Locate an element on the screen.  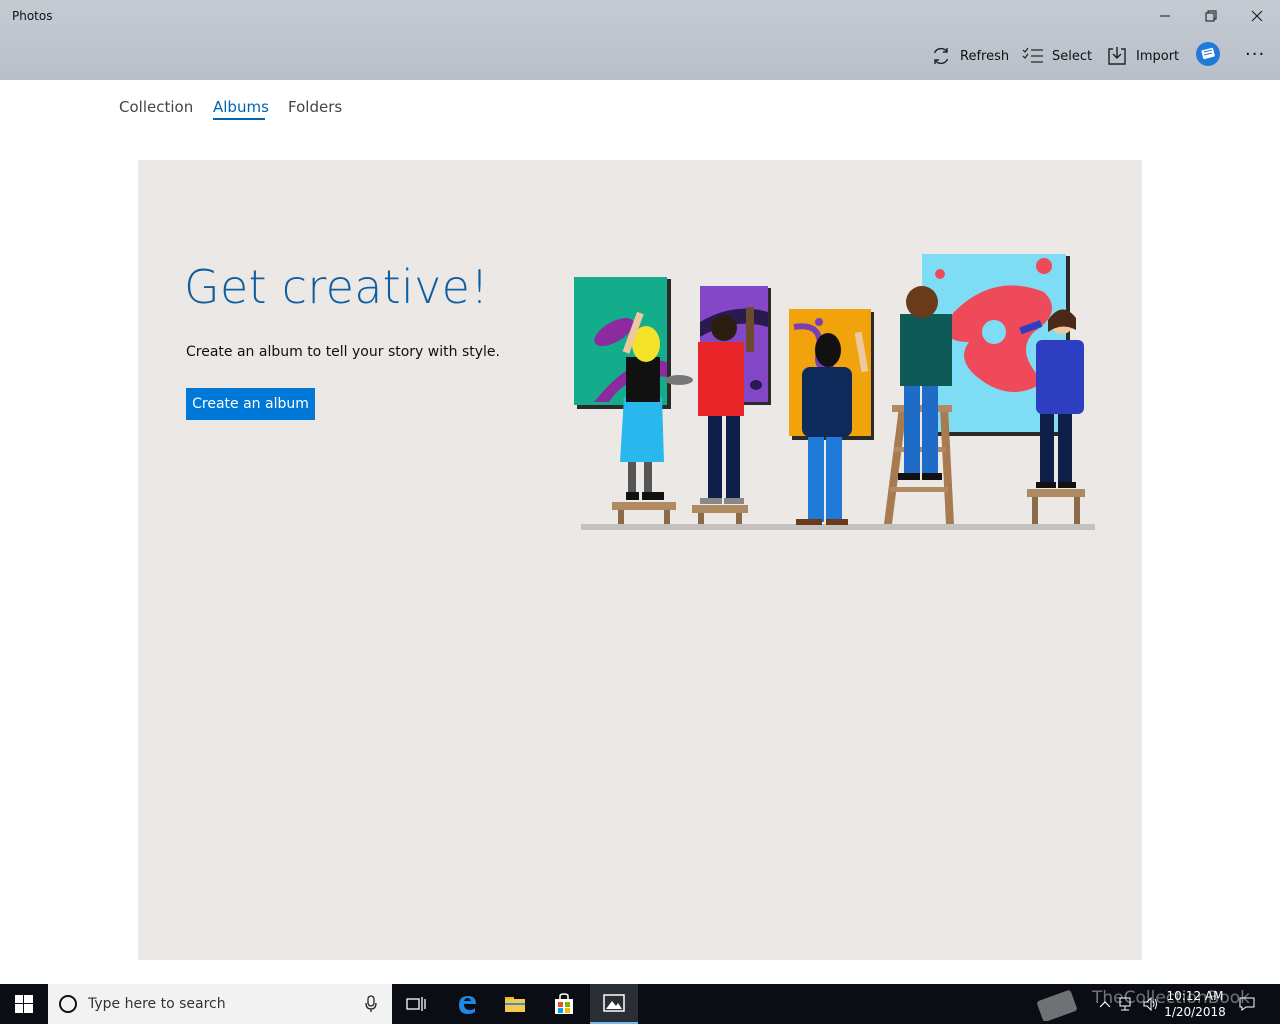
chevron-up-icon is located at coordinates (1105, 1004).